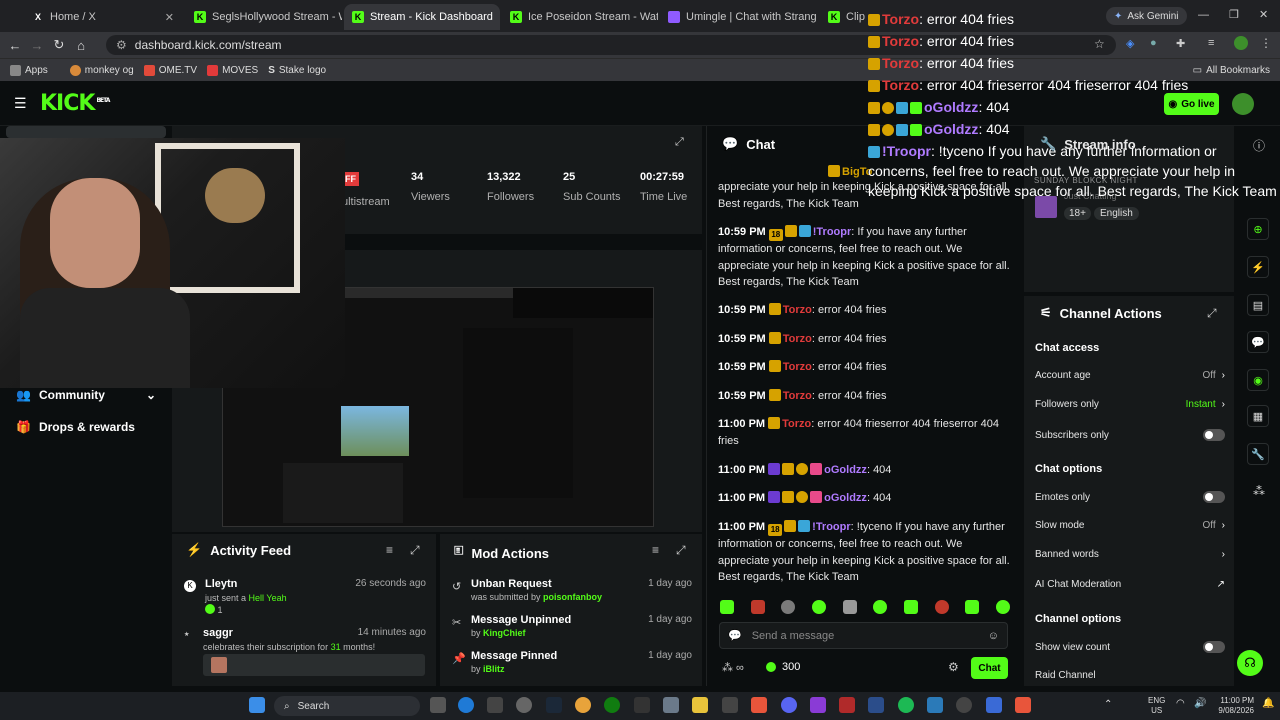 This screenshot has width=1280, height=720. I want to click on sidebar-item-drops: 🎁 Drops & rewards, so click(75, 427).